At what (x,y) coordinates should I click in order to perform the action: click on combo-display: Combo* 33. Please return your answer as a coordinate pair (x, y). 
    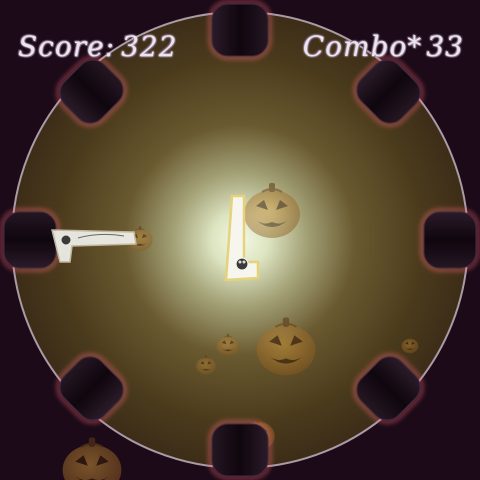
    Looking at the image, I should click on (383, 46).